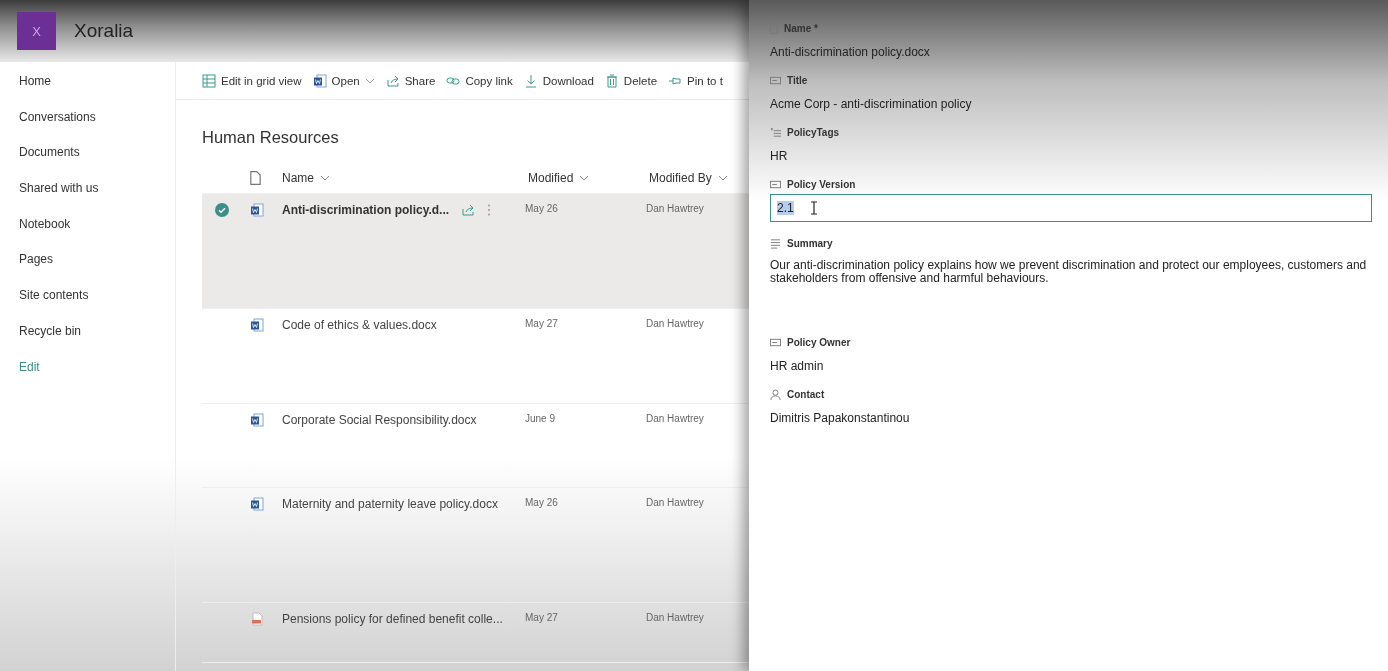 The image size is (1388, 671). Describe the element at coordinates (479, 80) in the screenshot. I see `toolbar-button: Copy link` at that location.